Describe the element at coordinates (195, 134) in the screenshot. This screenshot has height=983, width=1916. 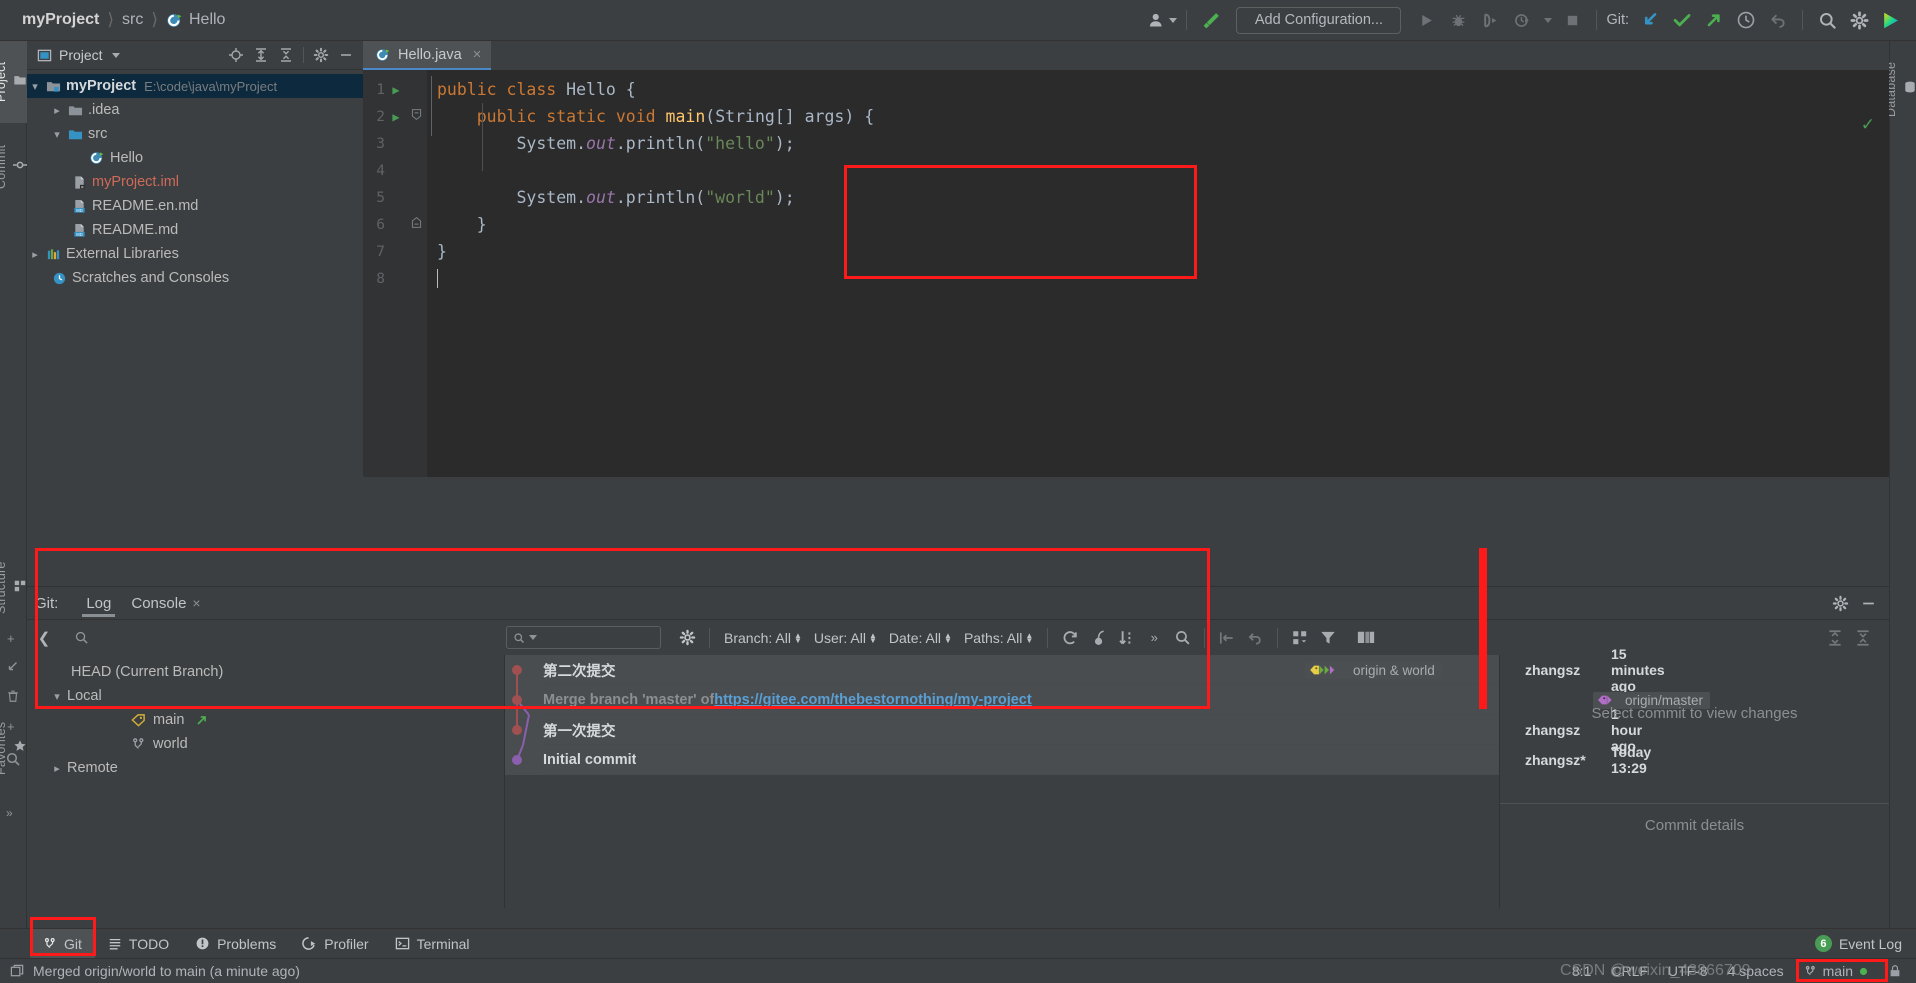
I see `tree-node-src: ▾ src` at that location.